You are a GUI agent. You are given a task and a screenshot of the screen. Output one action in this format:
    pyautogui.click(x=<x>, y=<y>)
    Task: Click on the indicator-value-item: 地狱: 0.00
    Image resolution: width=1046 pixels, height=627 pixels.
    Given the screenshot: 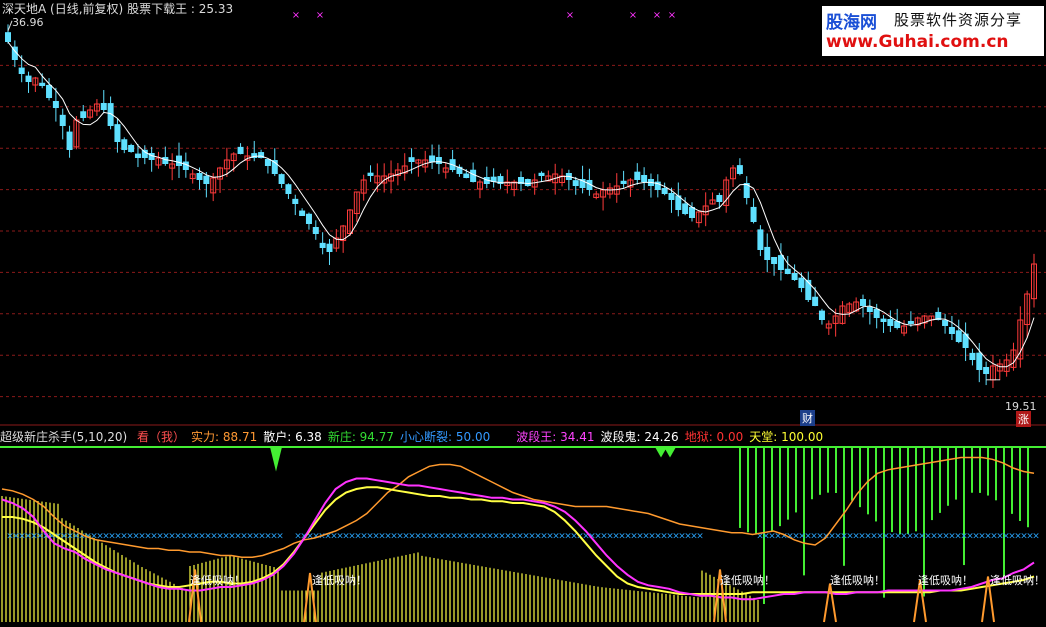 What is the action you would take?
    pyautogui.click(x=714, y=437)
    